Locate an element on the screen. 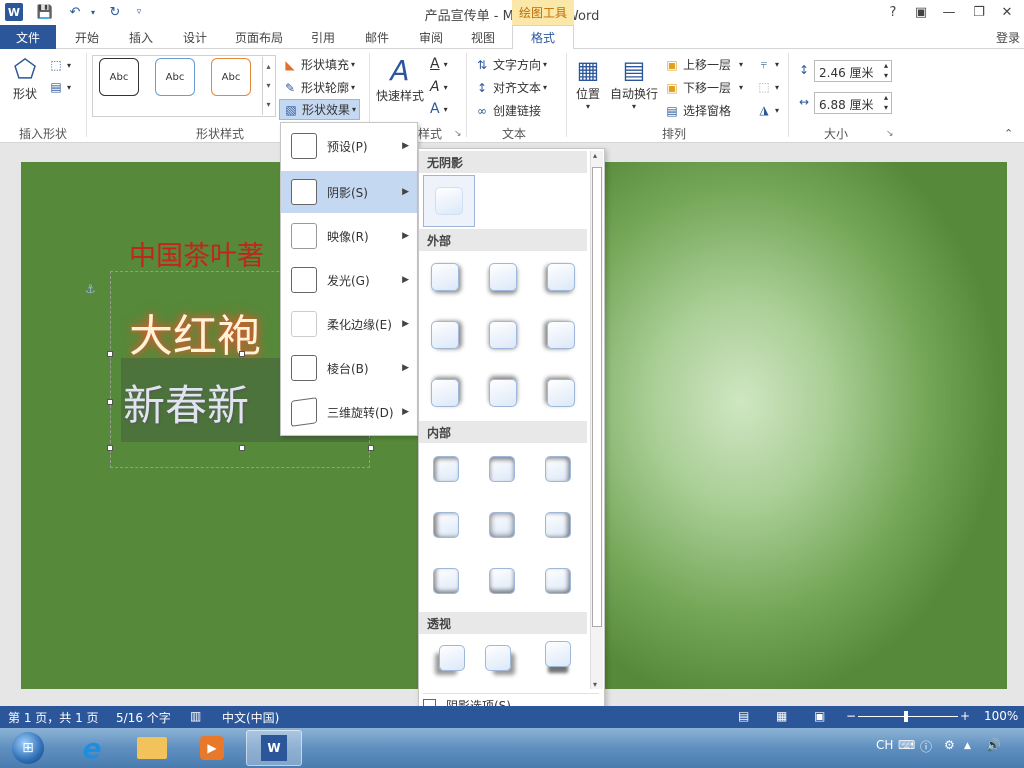  no-shadow-option is located at coordinates (449, 201).